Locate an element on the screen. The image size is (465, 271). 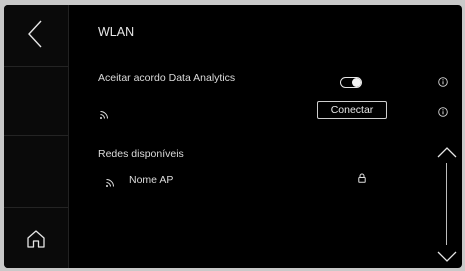
networks-section-label: Redes disponíveis is located at coordinates (141, 154).